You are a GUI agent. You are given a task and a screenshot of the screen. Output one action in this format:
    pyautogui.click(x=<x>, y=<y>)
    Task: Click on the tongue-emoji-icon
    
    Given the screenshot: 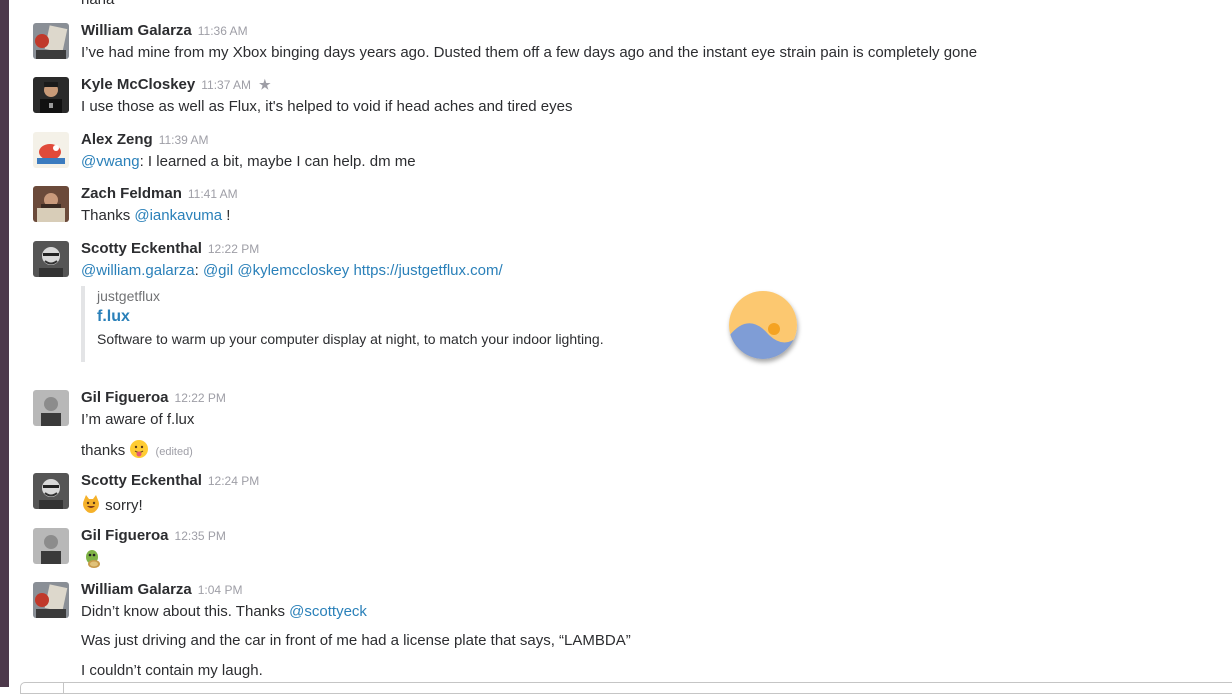 What is the action you would take?
    pyautogui.click(x=139, y=451)
    